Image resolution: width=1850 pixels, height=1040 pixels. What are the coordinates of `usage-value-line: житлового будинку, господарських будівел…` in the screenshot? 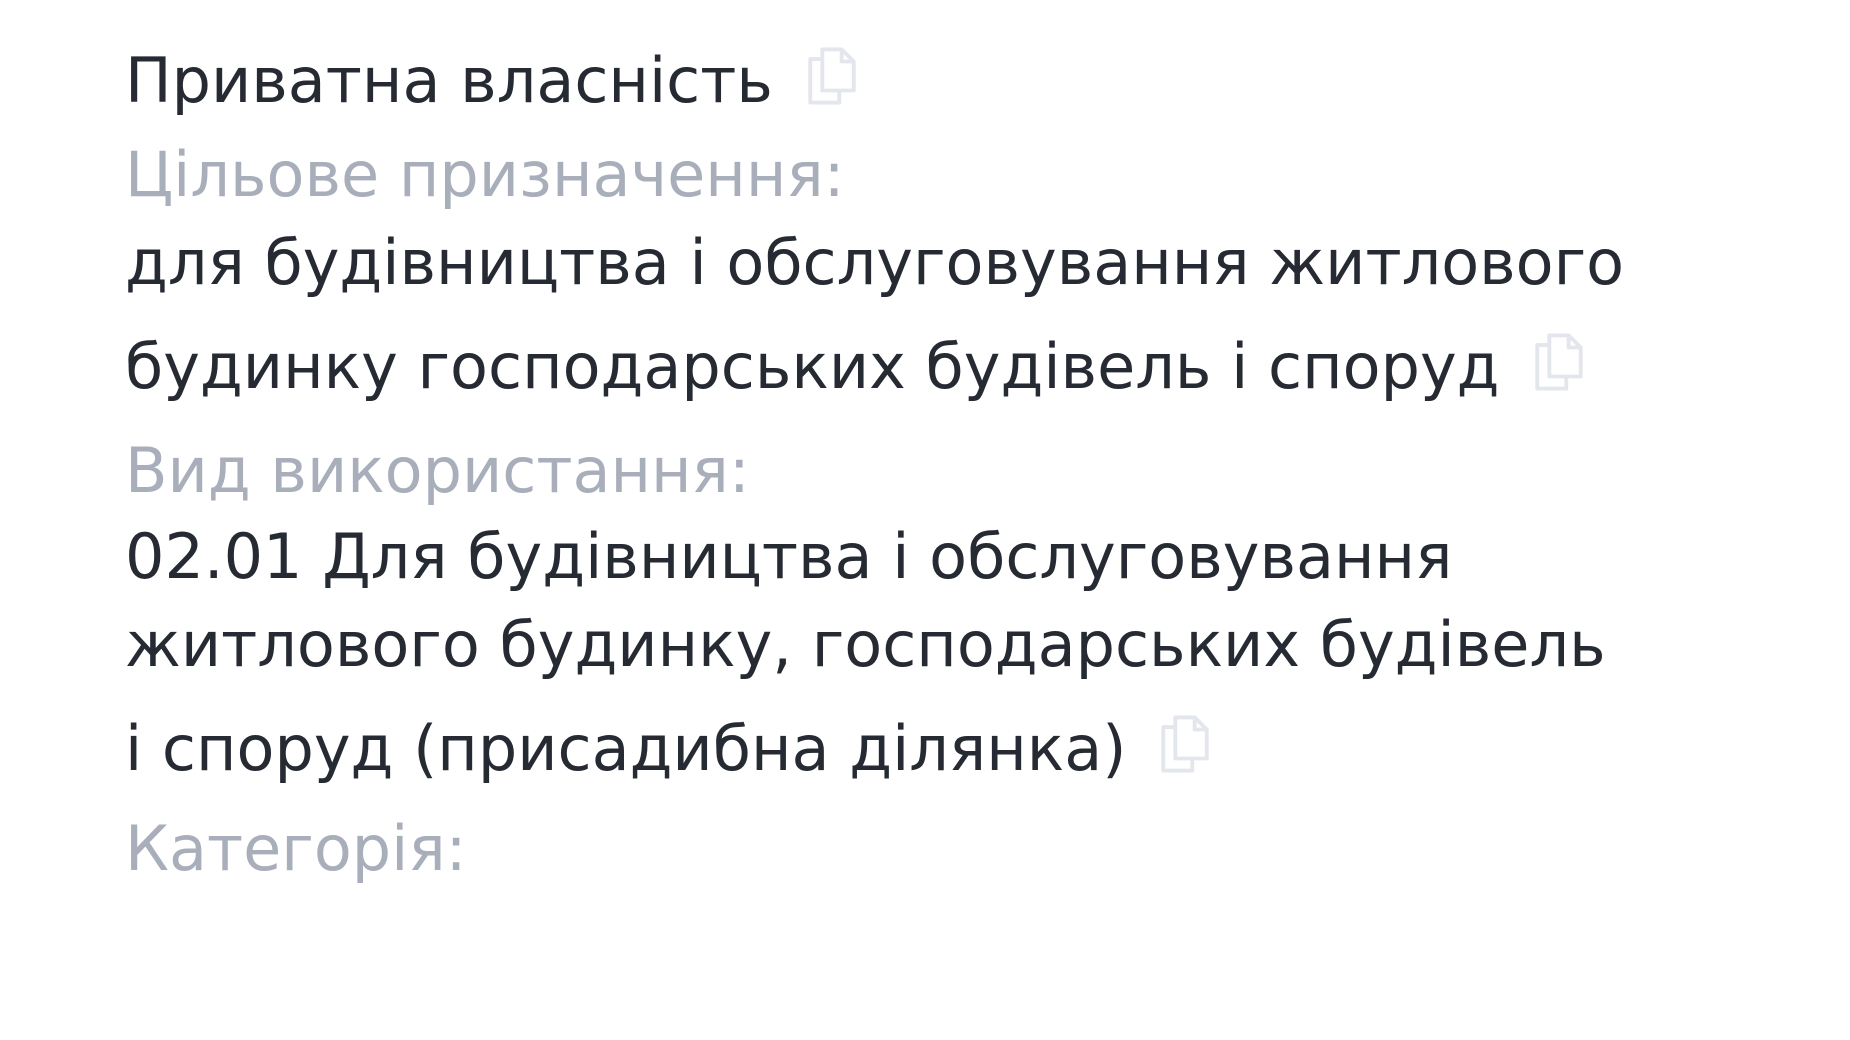 It's located at (865, 644).